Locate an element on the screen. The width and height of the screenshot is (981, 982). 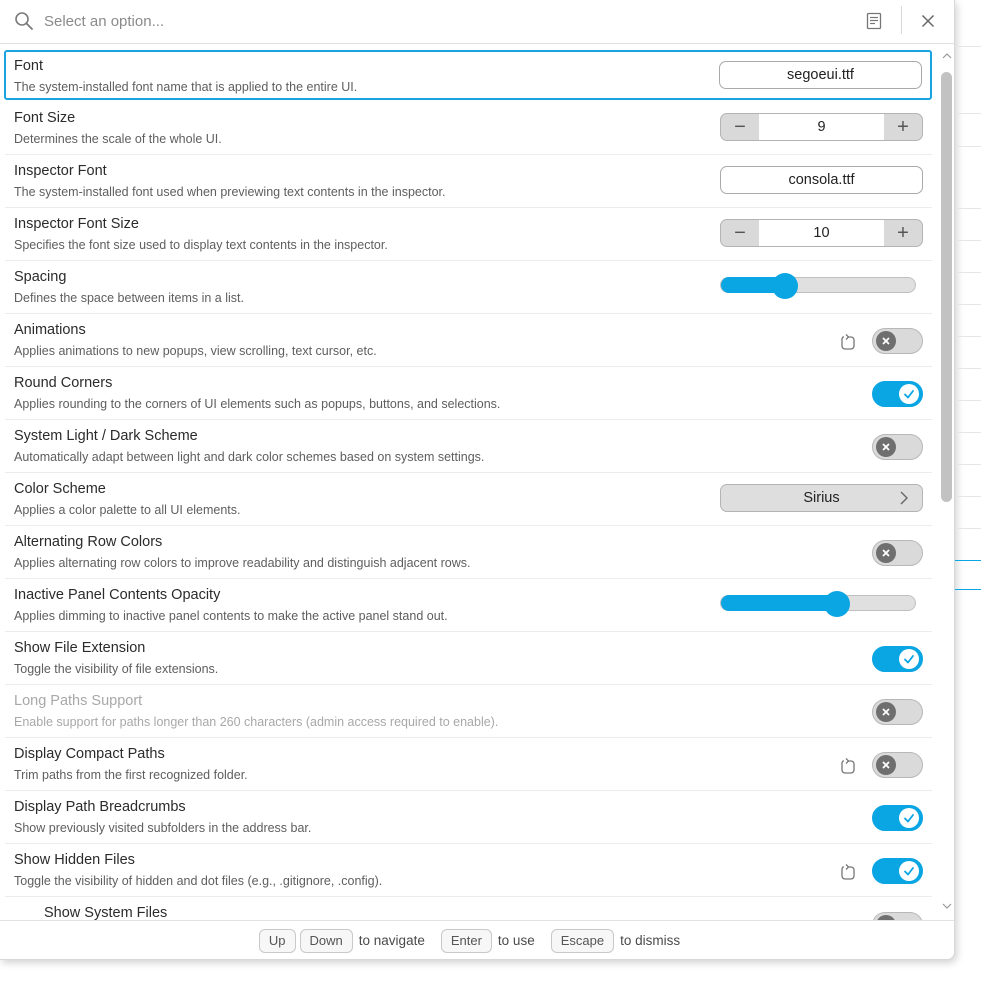
setting-title: Inactive Panel Contents Opacity is located at coordinates (117, 595).